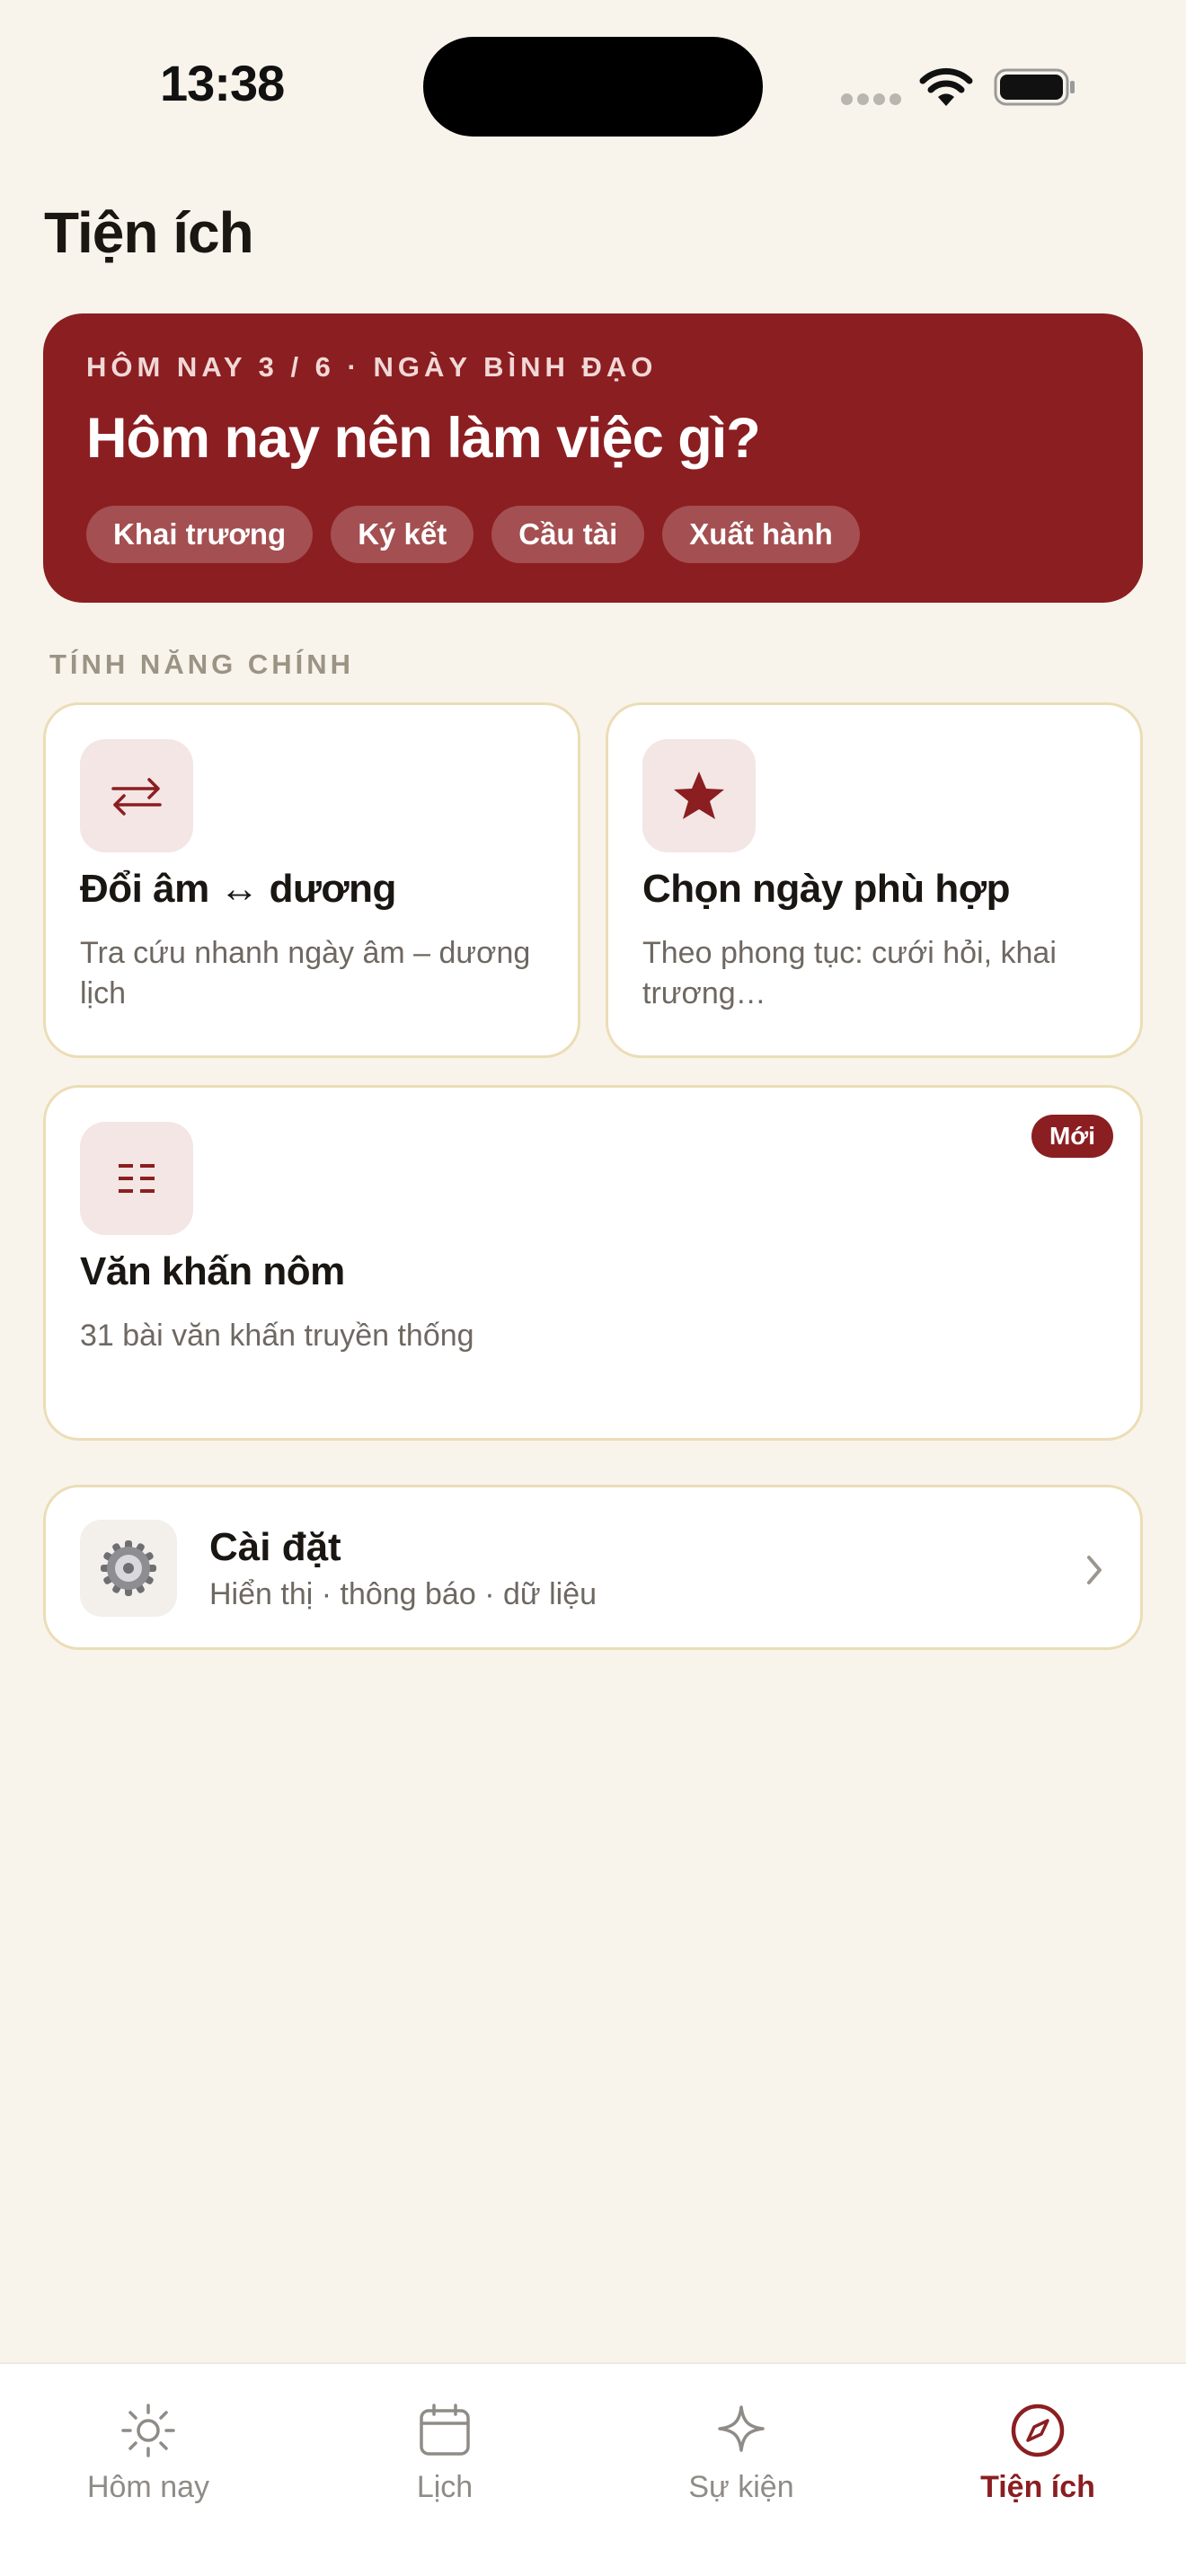  I want to click on settings-title: Cài đặt, so click(275, 1547).